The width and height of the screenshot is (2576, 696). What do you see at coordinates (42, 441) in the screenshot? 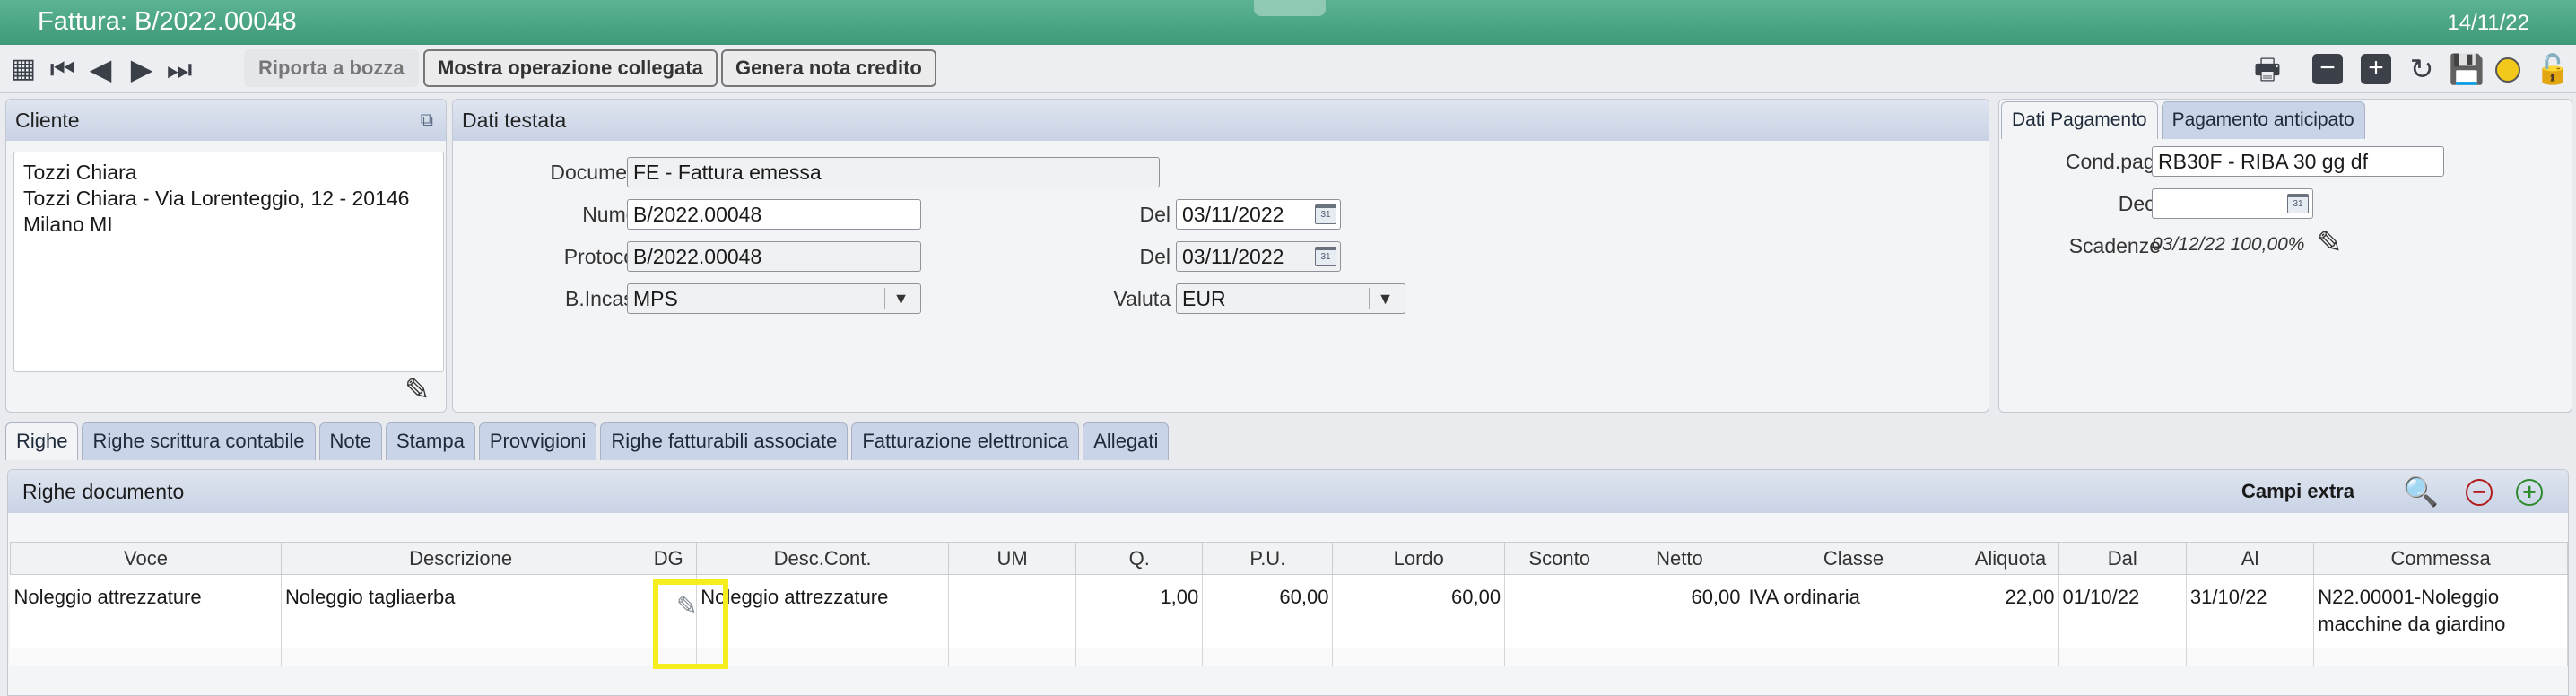
I see `tab-righe: Righe` at bounding box center [42, 441].